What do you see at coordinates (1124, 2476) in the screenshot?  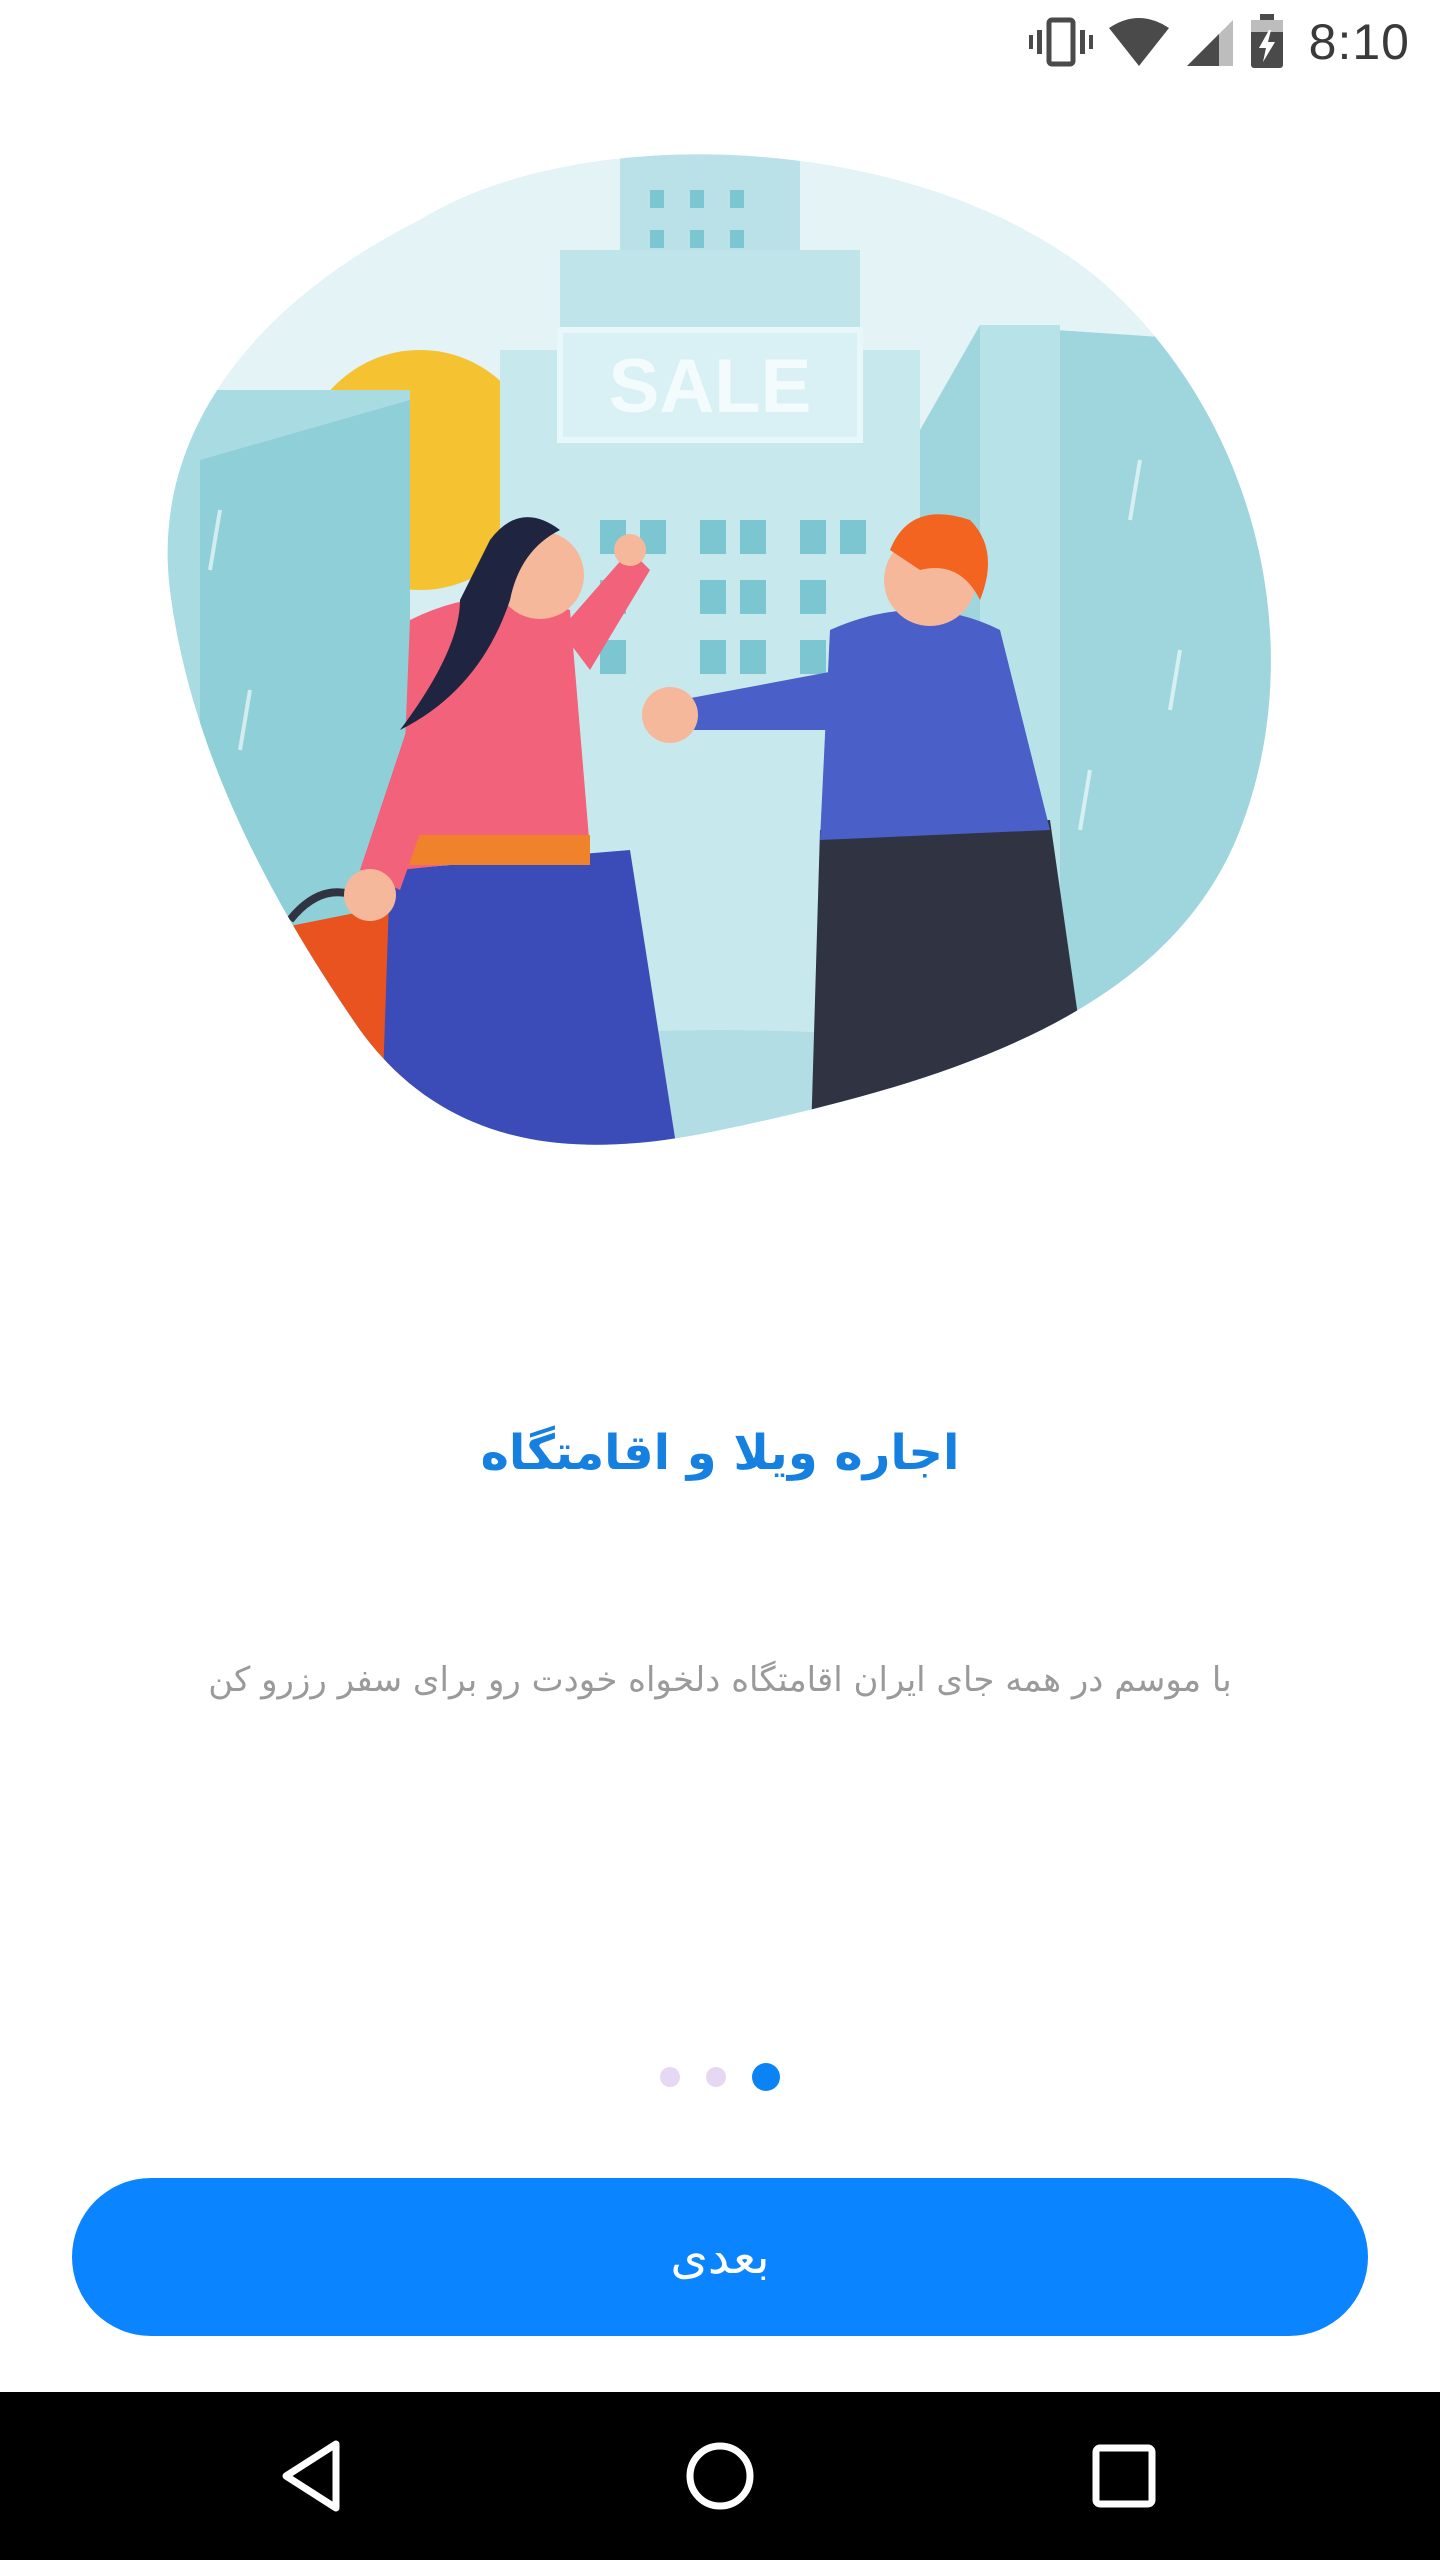 I see `recents-icon` at bounding box center [1124, 2476].